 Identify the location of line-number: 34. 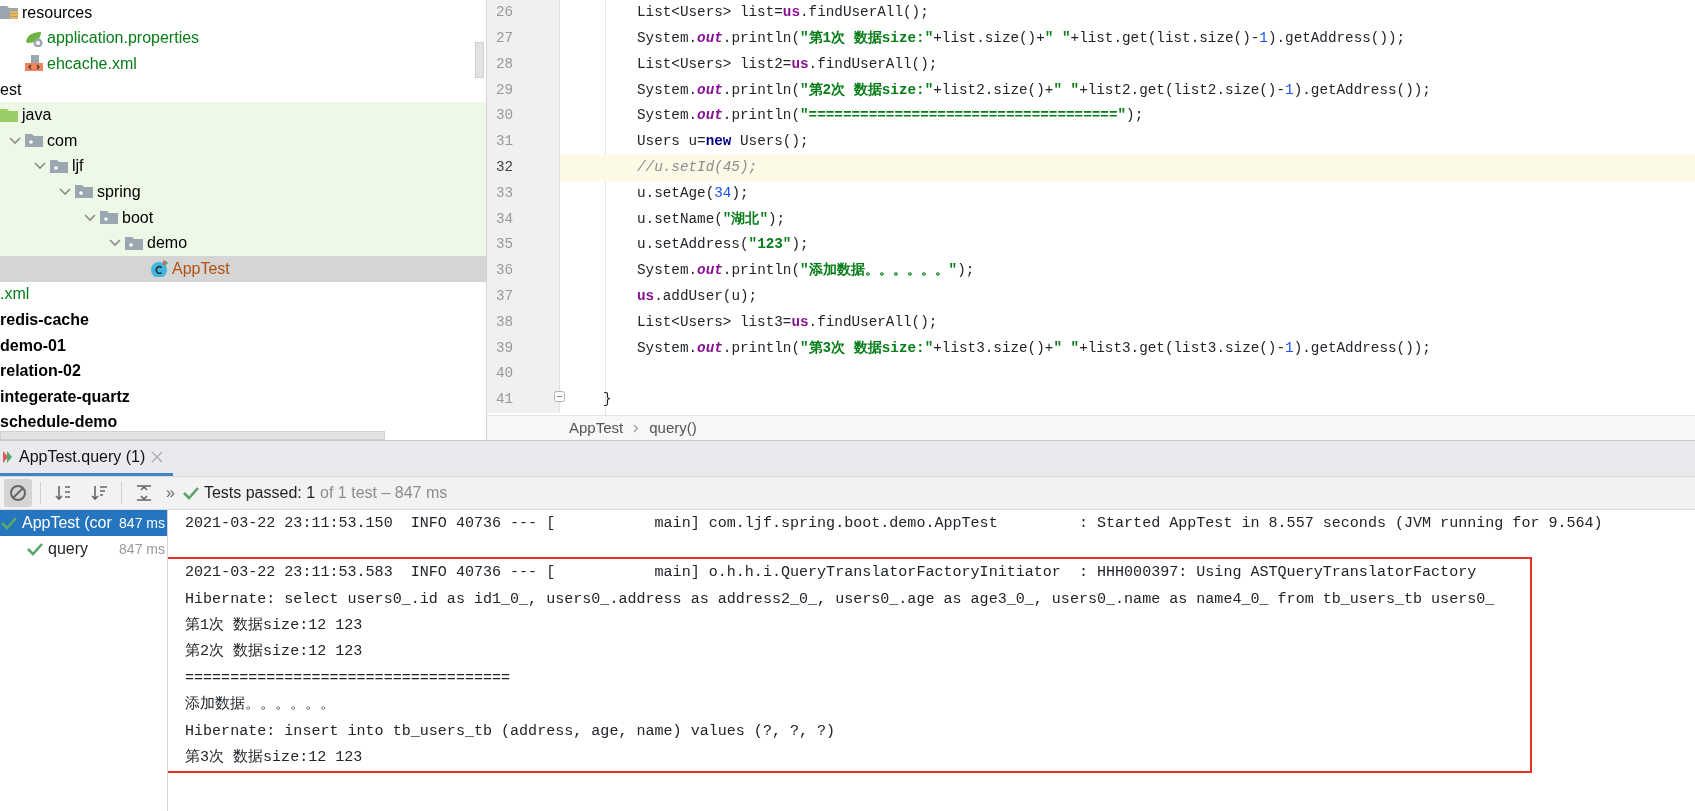
(505, 219).